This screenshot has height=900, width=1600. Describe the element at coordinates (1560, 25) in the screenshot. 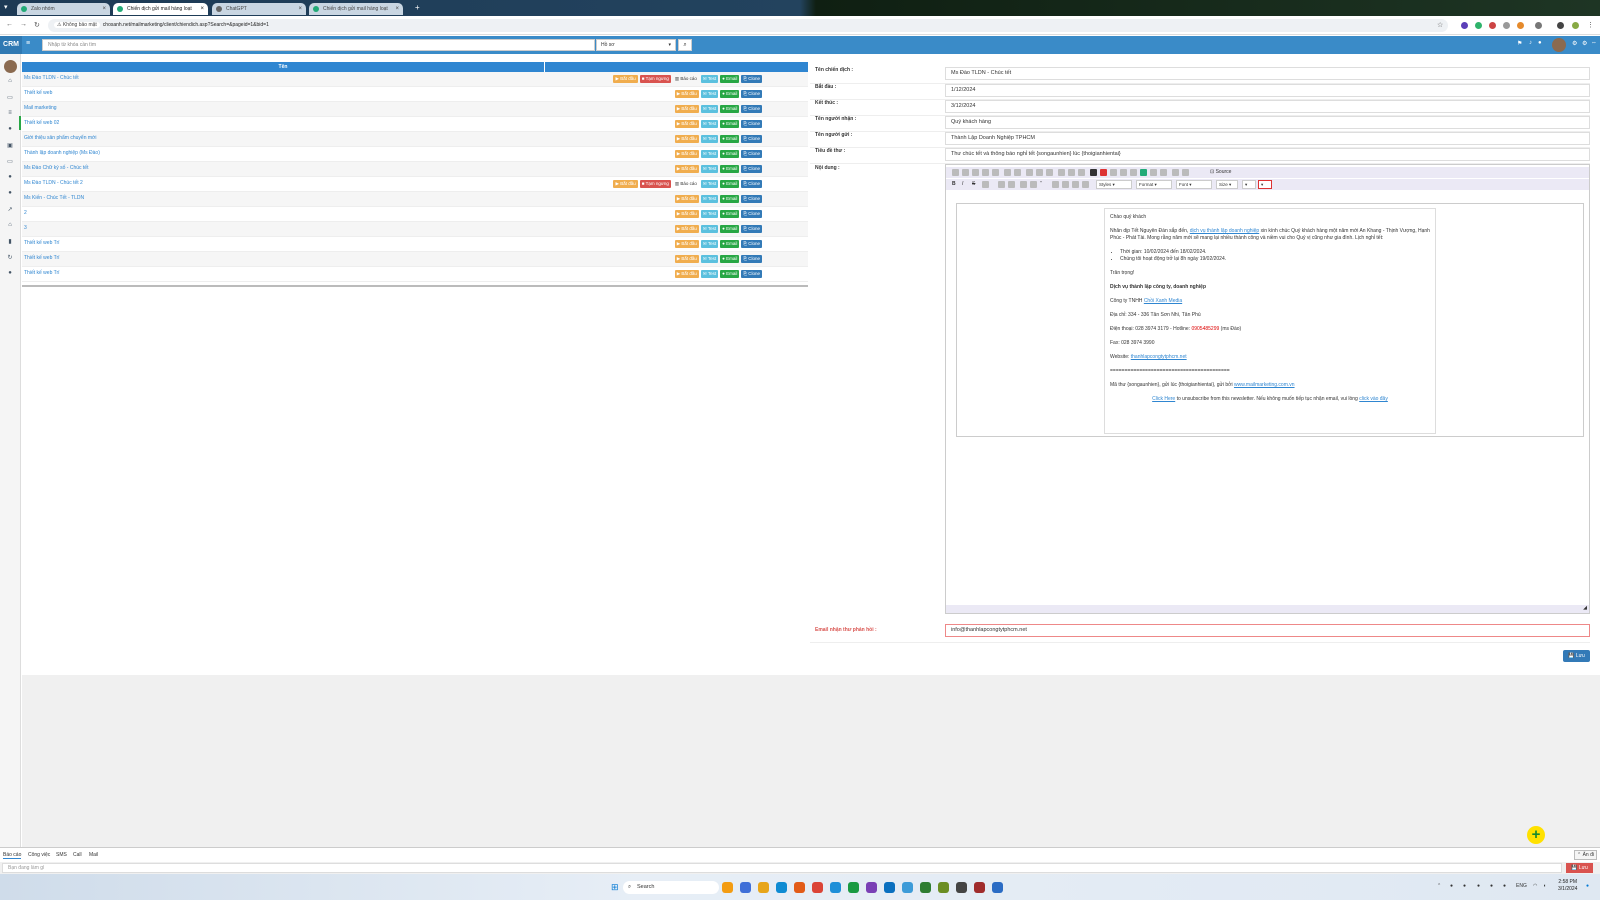

I see `sidepanel-icon` at that location.